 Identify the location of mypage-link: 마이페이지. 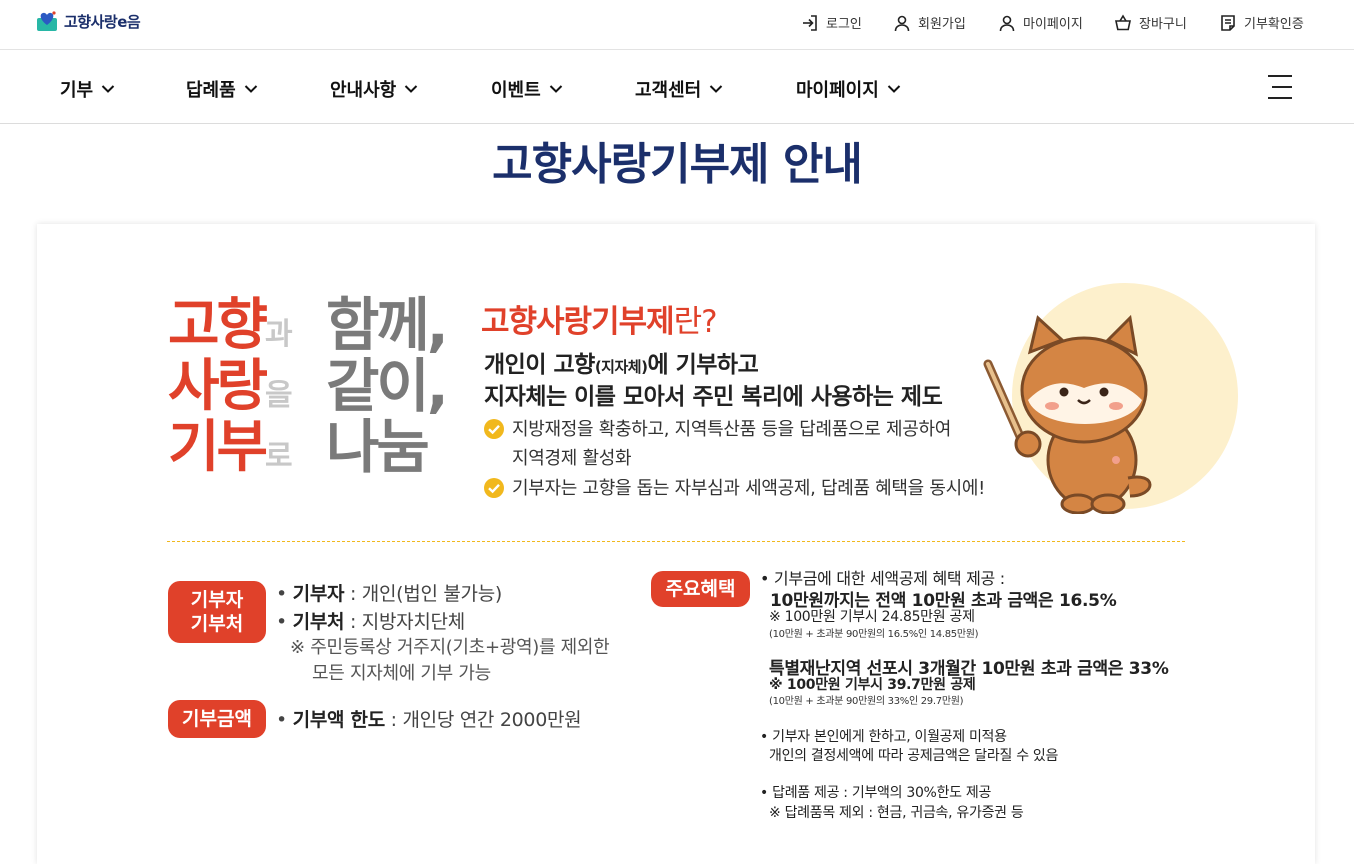
(1040, 22).